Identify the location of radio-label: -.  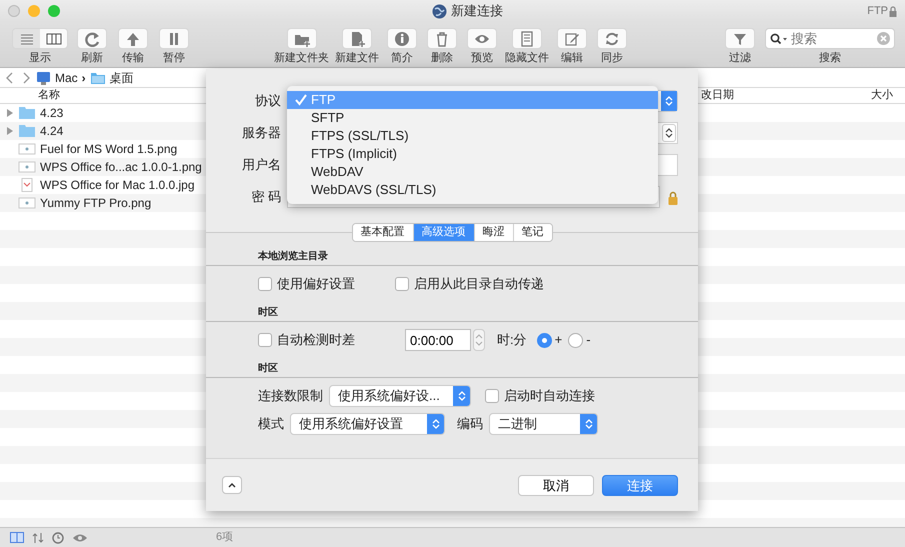
(588, 340).